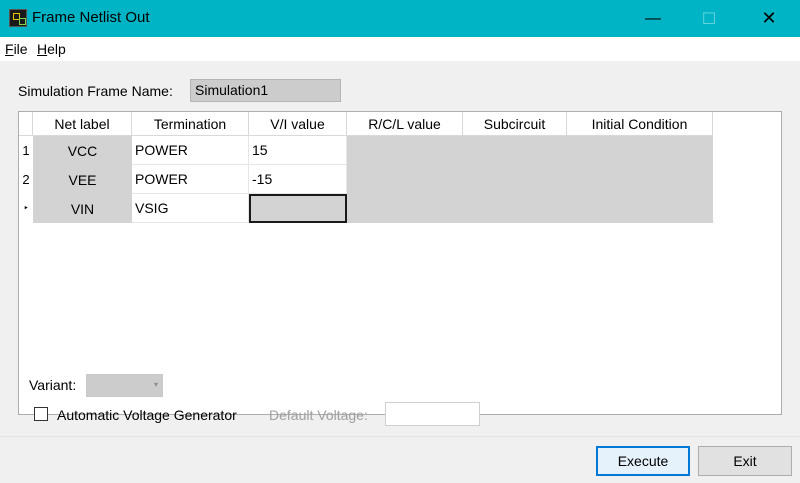 This screenshot has width=800, height=483. I want to click on close-button: ✕, so click(769, 18).